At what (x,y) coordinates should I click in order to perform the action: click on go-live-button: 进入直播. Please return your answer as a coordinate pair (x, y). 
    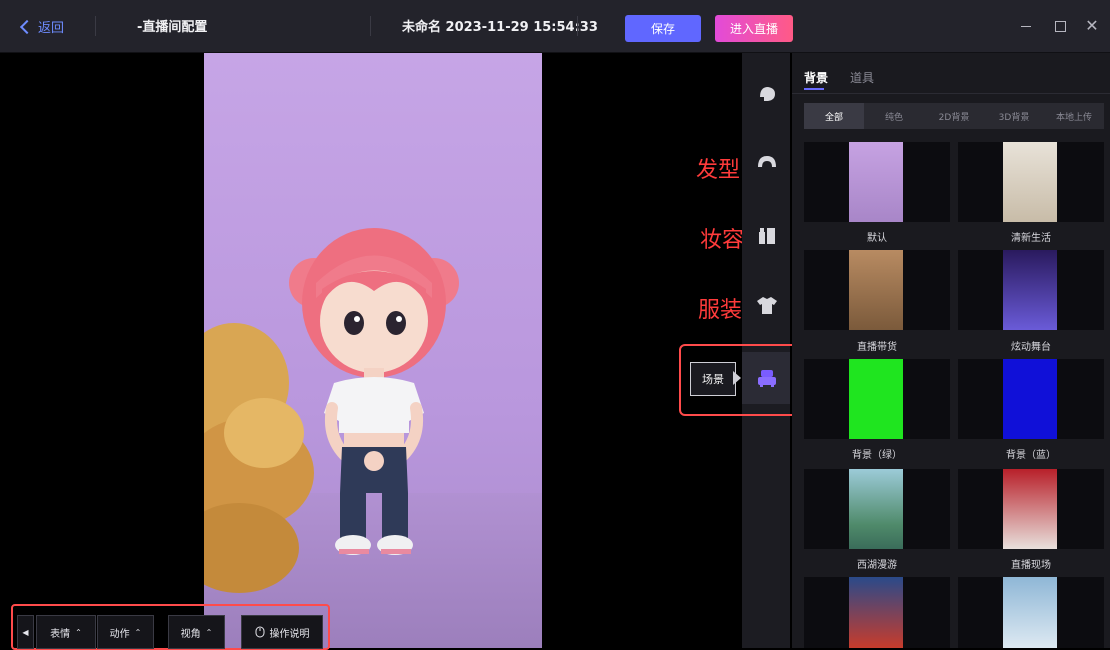
    Looking at the image, I should click on (754, 28).